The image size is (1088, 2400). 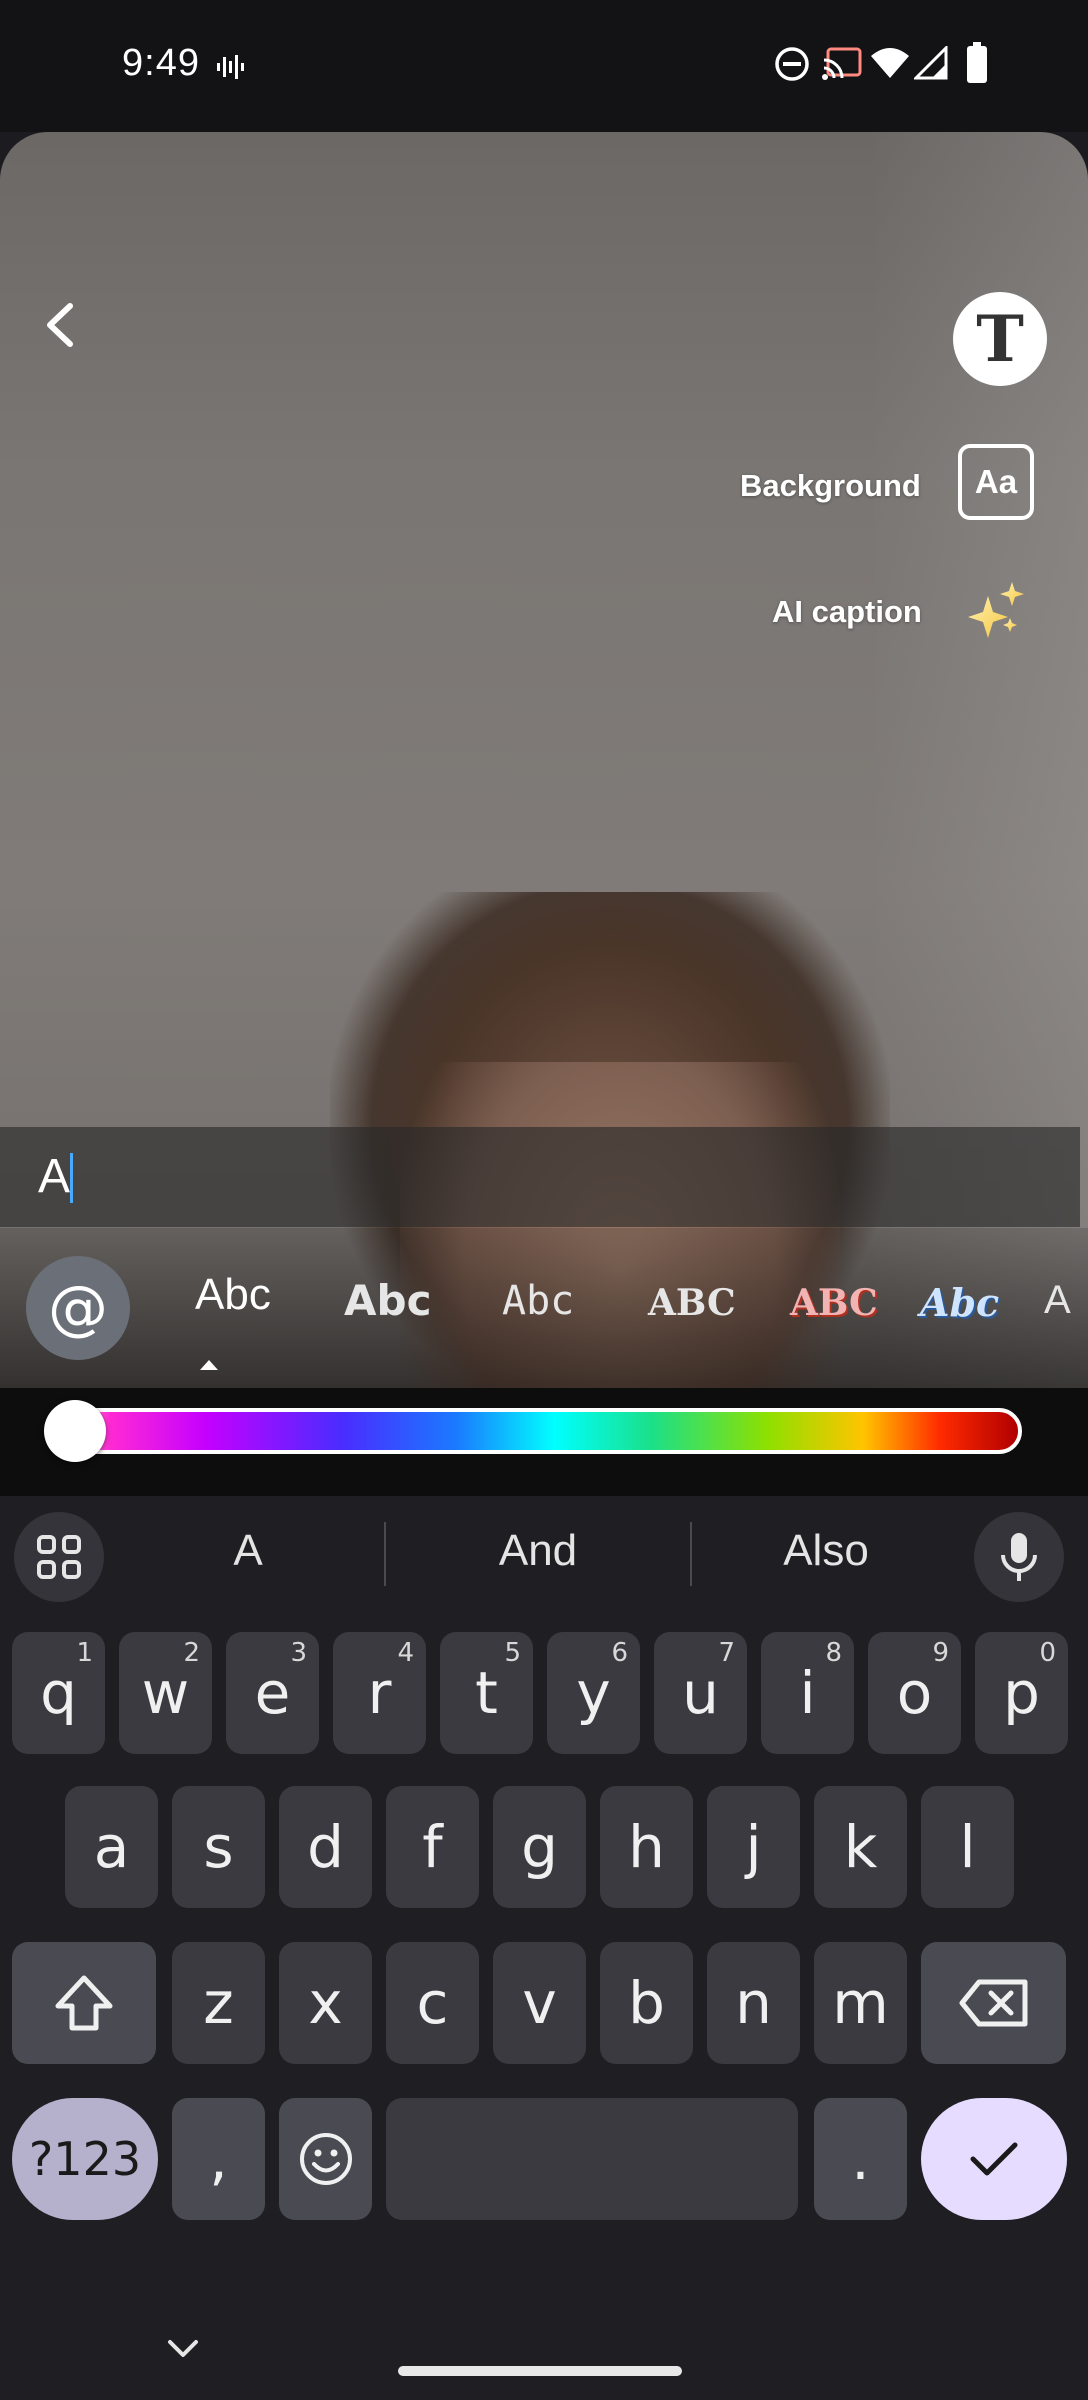 I want to click on done-key, so click(x=994, y=2159).